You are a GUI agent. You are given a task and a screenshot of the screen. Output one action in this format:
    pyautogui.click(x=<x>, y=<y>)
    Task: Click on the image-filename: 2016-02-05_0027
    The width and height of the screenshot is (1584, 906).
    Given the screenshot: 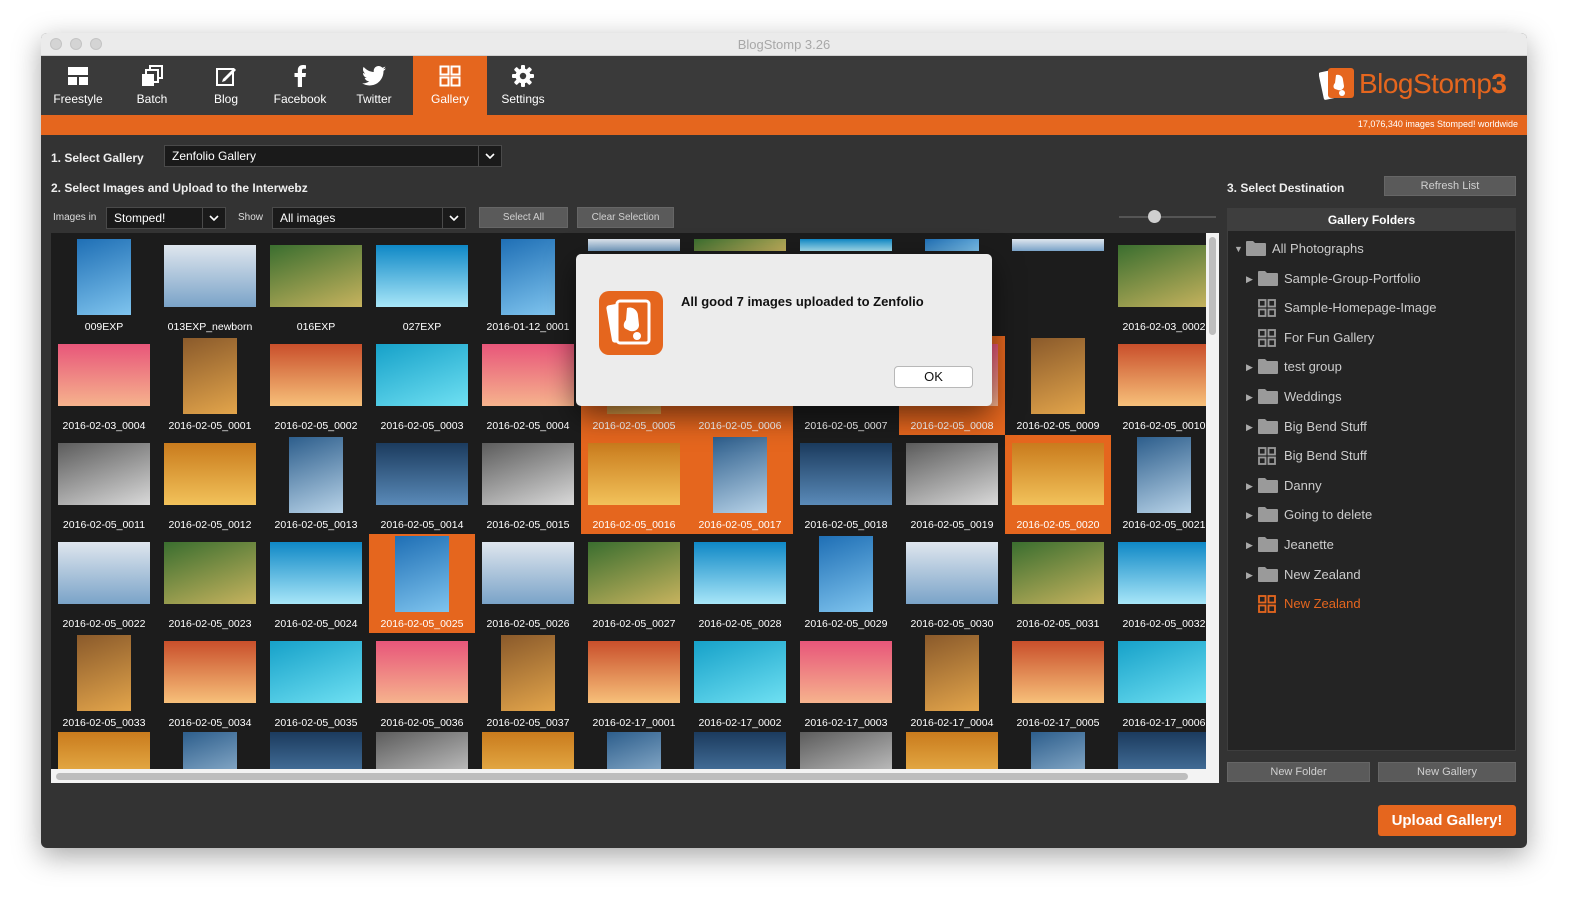 What is the action you would take?
    pyautogui.click(x=634, y=624)
    